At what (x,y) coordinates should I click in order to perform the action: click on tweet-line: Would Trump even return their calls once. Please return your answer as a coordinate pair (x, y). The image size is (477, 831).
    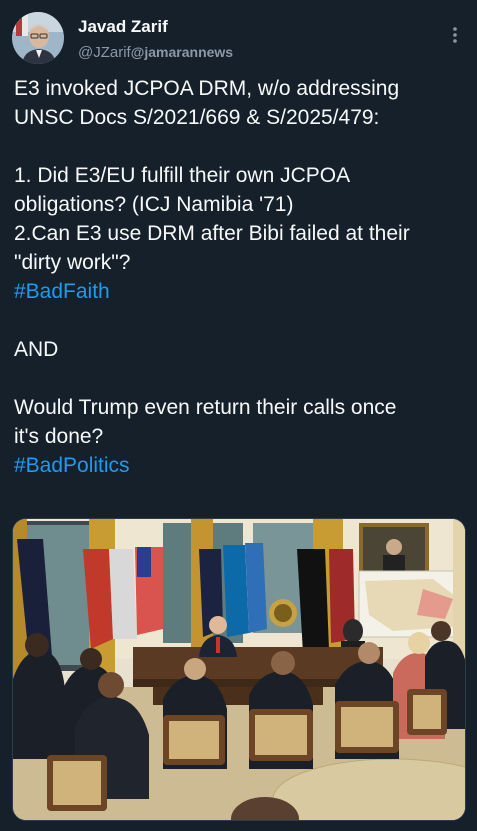
    Looking at the image, I should click on (205, 407).